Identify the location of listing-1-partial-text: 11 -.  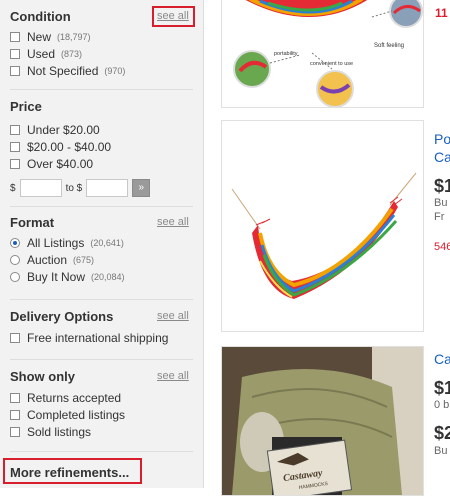
(442, 13).